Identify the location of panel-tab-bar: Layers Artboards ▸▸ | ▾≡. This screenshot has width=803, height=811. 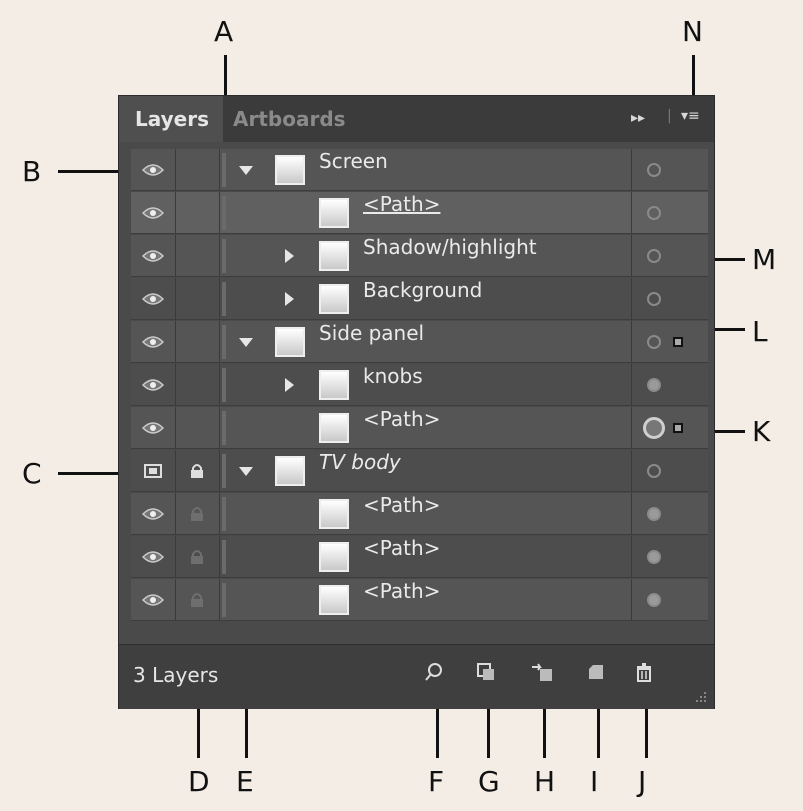
(416, 119).